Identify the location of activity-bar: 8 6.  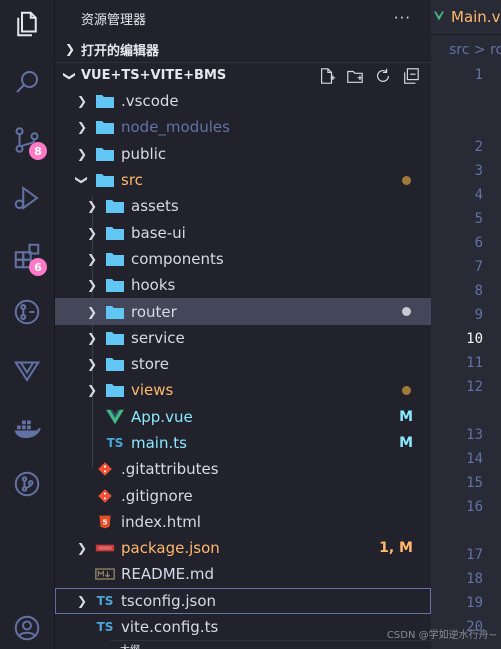
(27, 324).